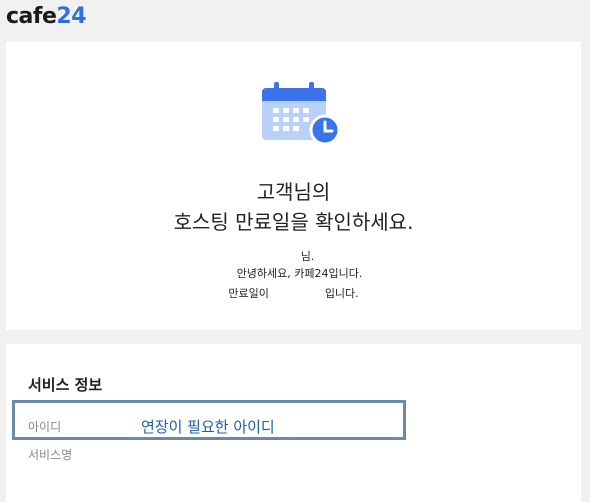 The width and height of the screenshot is (590, 502). Describe the element at coordinates (208, 427) in the screenshot. I see `annotation-label: 연장이 필요한 아이디` at that location.